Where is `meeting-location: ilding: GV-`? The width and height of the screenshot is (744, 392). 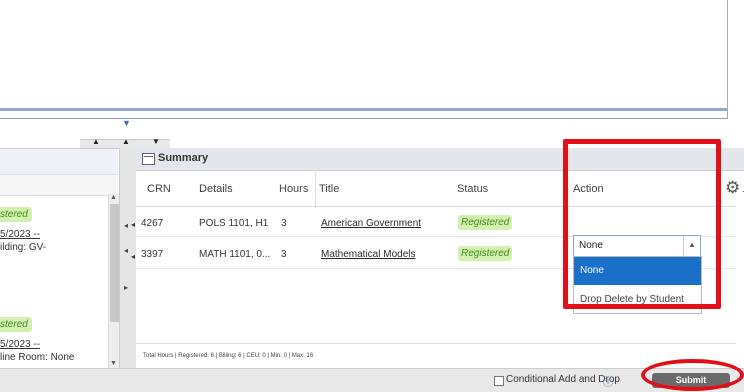
meeting-location: ilding: GV- is located at coordinates (23, 247).